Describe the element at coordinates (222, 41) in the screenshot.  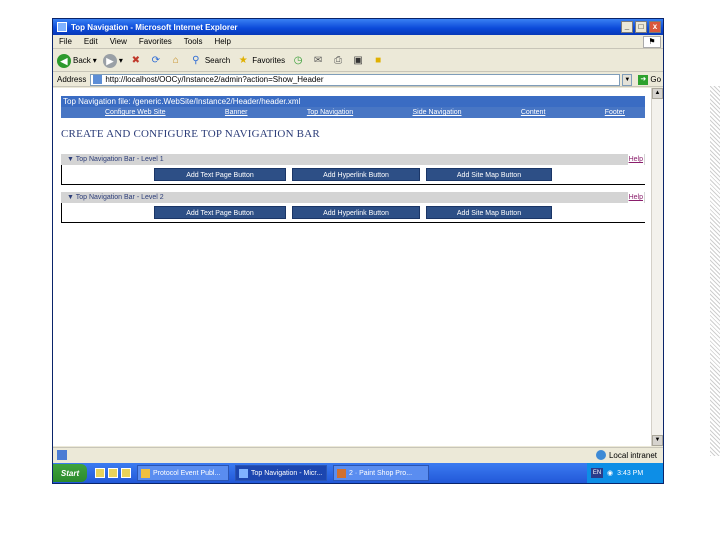
I see `menu-help: Help` at that location.